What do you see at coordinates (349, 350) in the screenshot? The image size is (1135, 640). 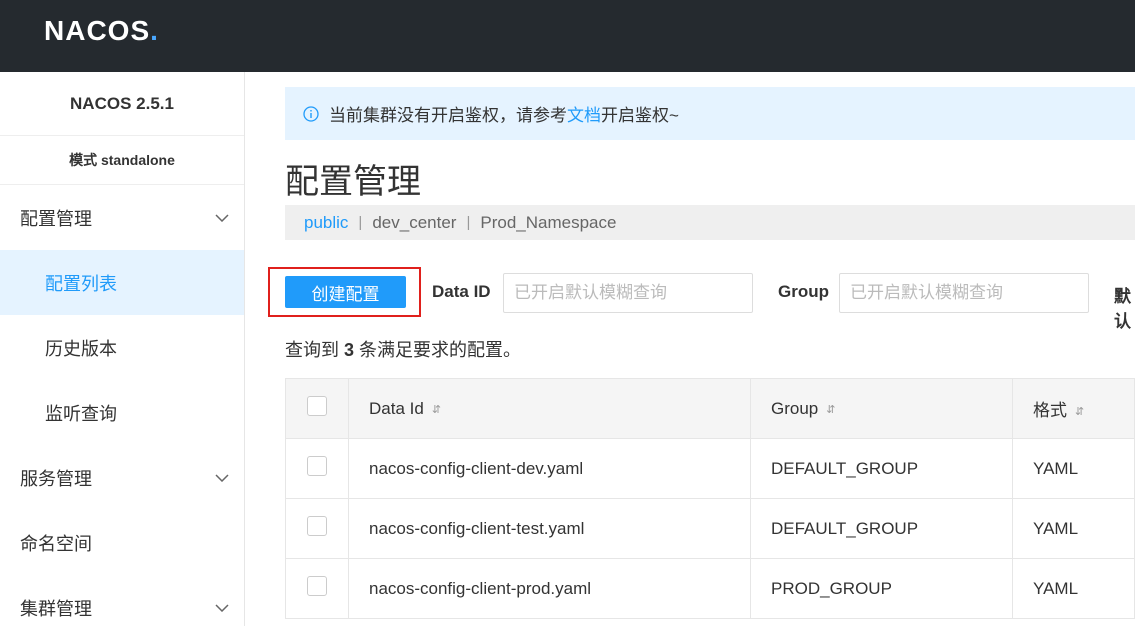 I see `result-number: 3` at bounding box center [349, 350].